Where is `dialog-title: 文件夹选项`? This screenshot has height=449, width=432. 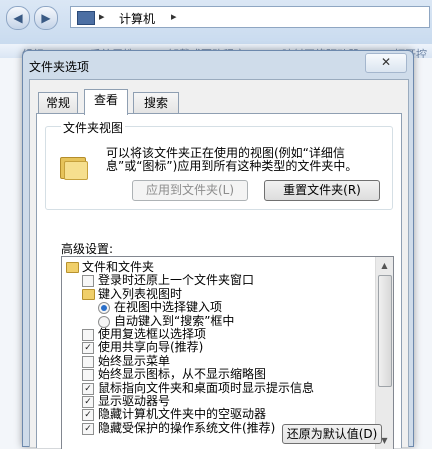 dialog-title: 文件夹选项 is located at coordinates (59, 67).